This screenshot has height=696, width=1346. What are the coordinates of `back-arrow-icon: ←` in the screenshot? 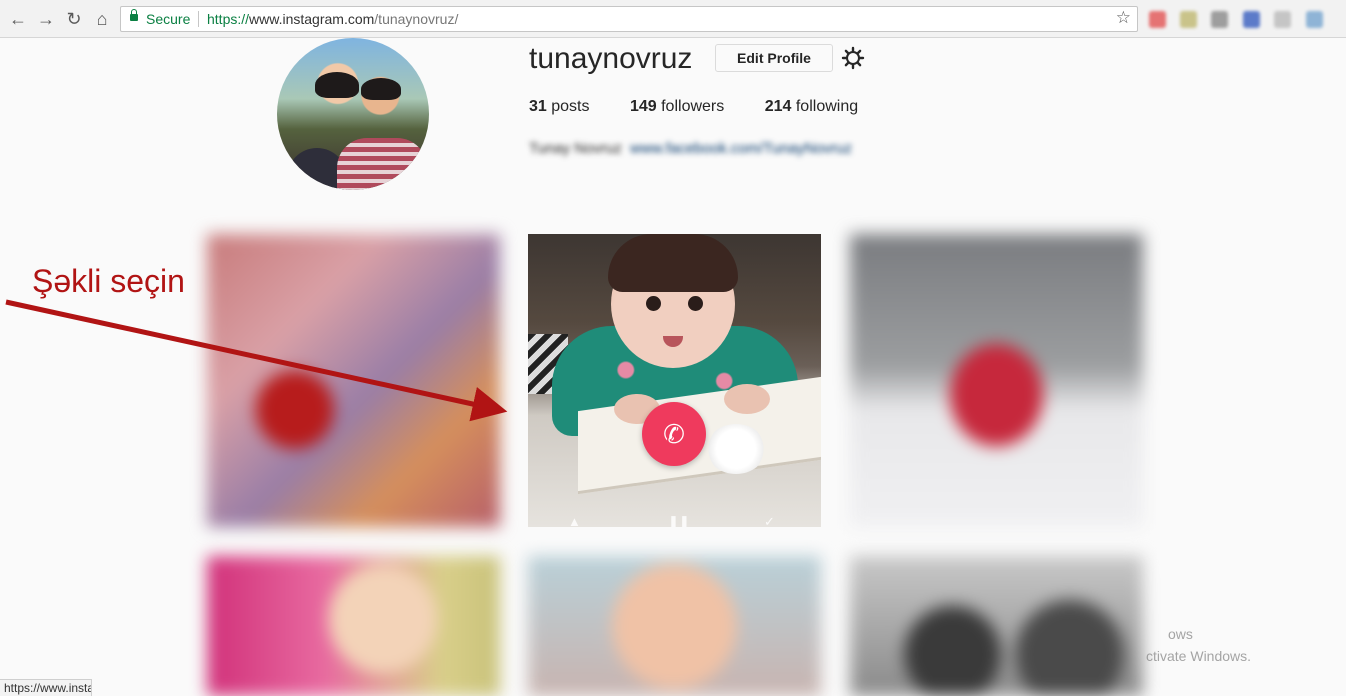 It's located at (18, 19).